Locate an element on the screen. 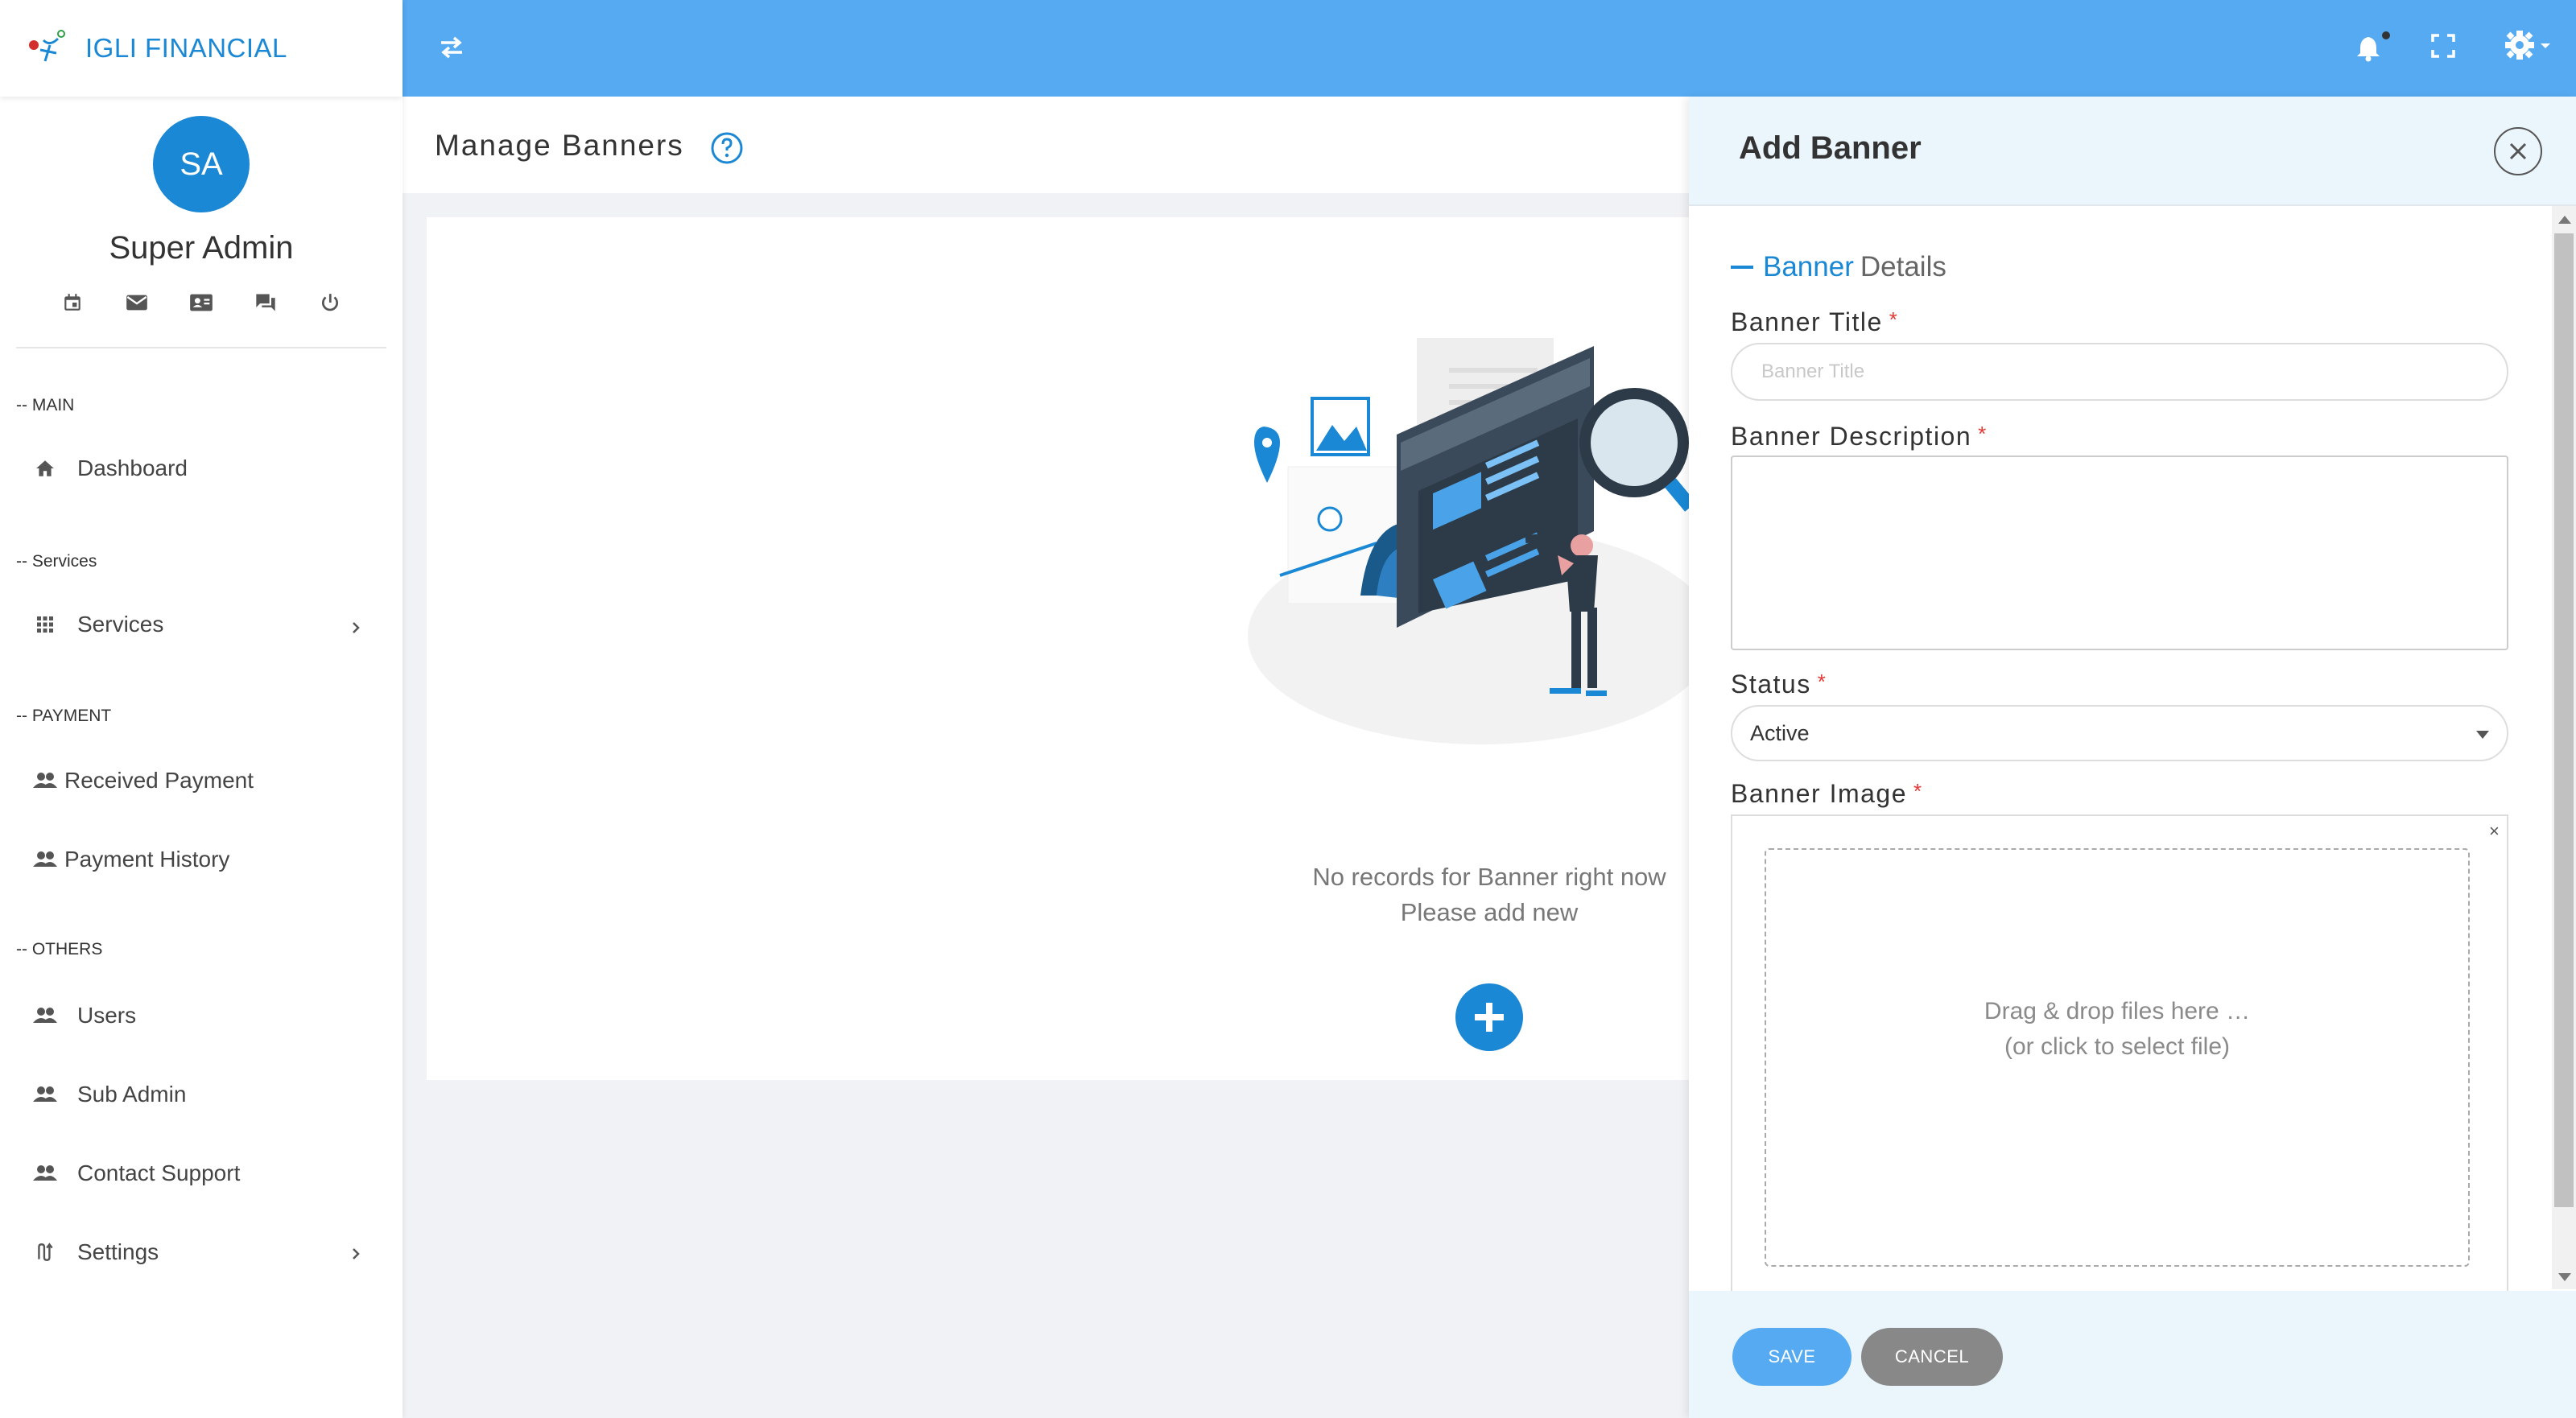  chat-icon is located at coordinates (266, 303).